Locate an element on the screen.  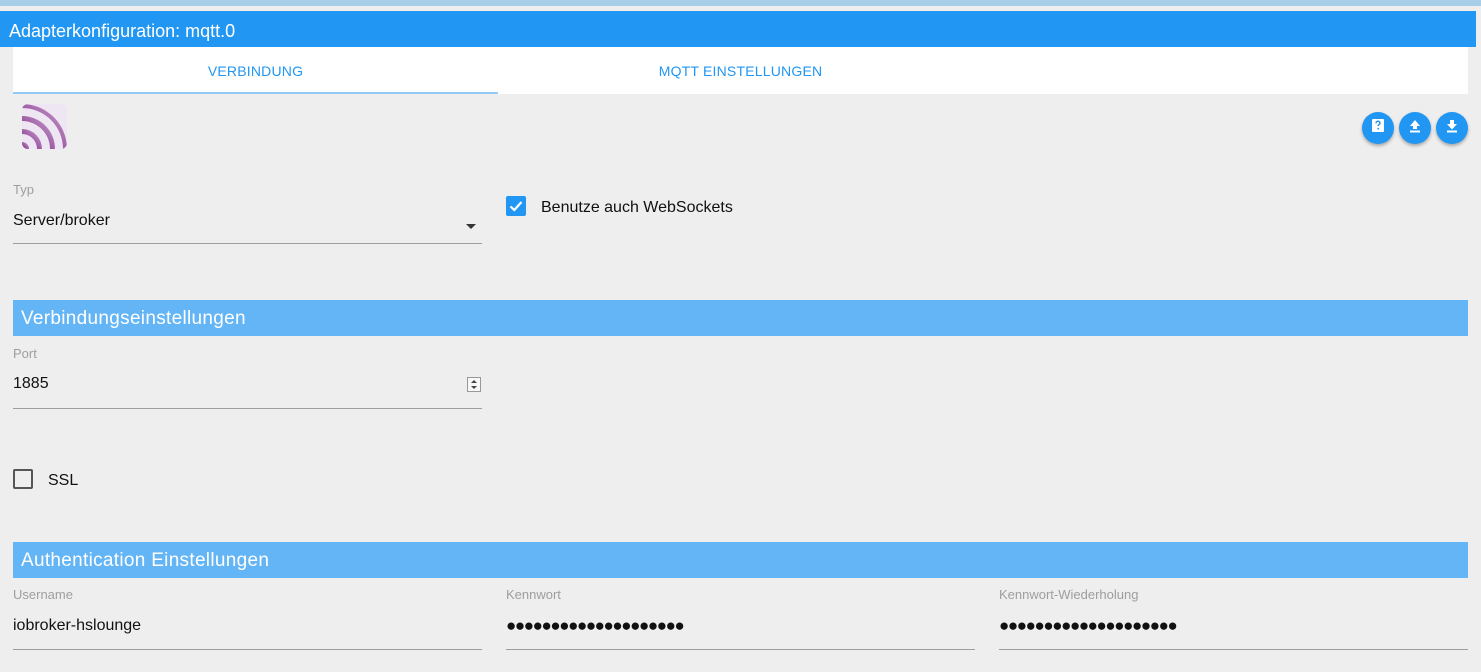
password-underline is located at coordinates (740, 649).